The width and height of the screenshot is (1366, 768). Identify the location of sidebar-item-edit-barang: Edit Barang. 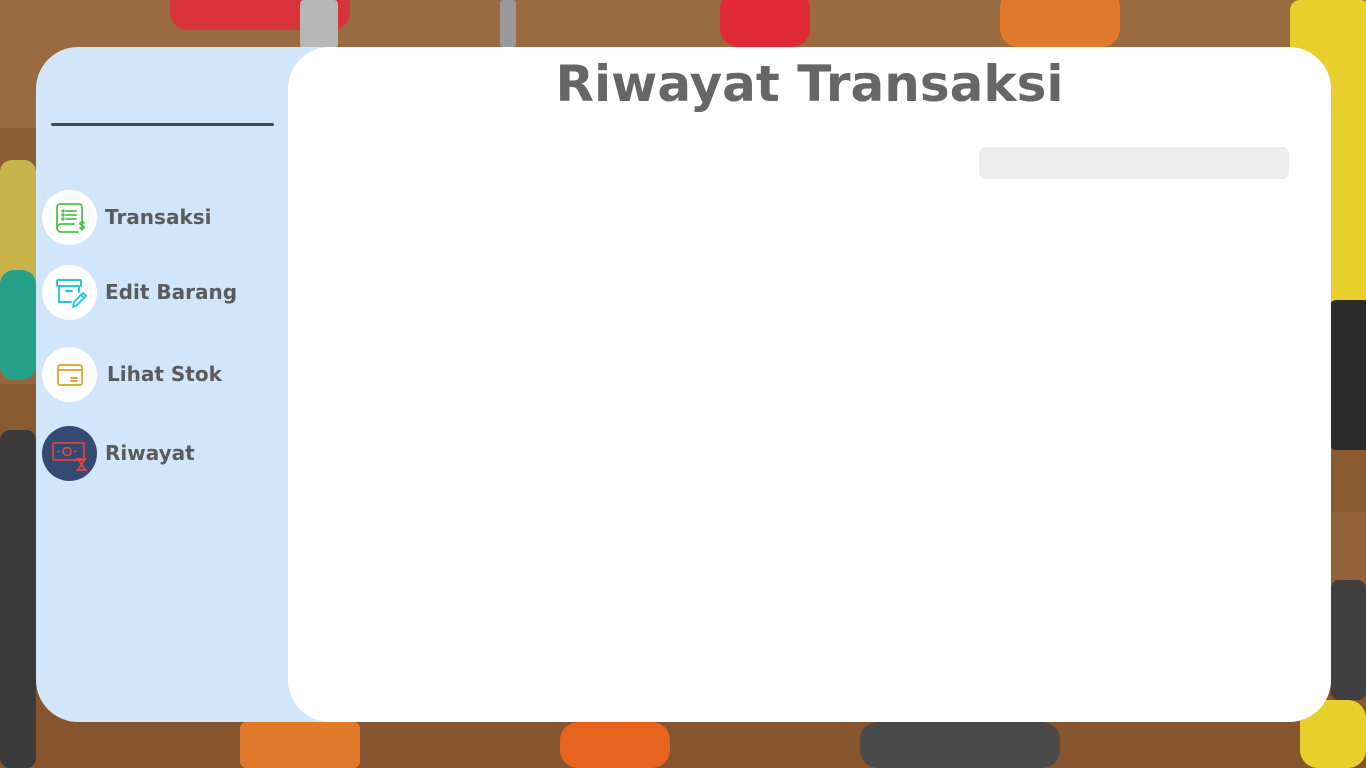
(162, 293).